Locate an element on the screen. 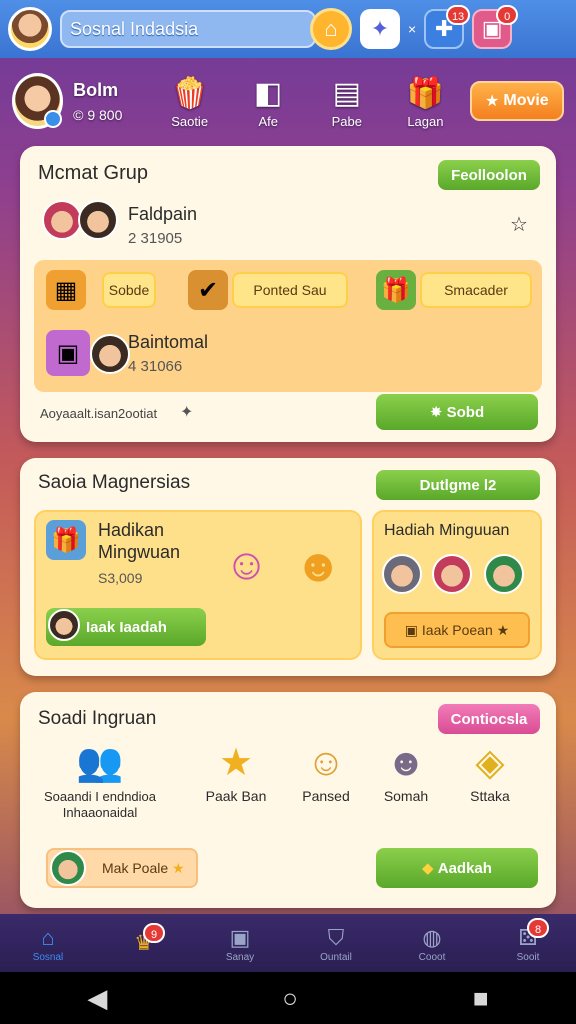  cube-icon: ◧ is located at coordinates (268, 93).